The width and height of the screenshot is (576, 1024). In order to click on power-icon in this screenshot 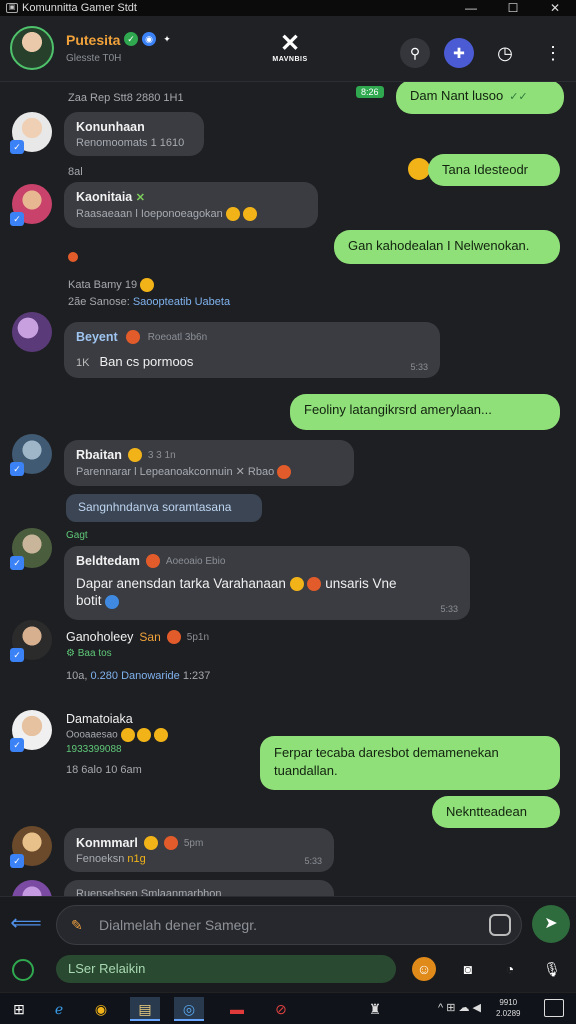, I will do `click(23, 970)`.